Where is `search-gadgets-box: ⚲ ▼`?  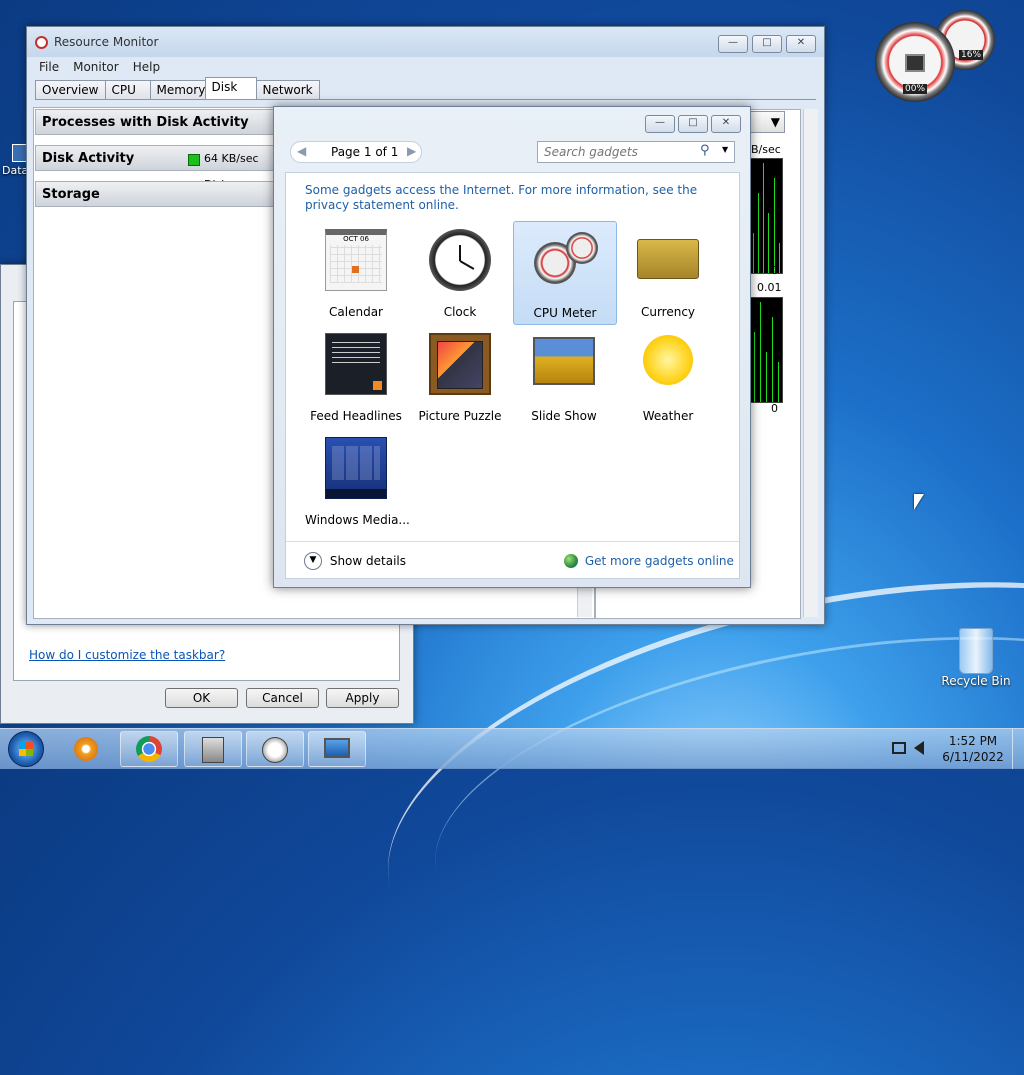 search-gadgets-box: ⚲ ▼ is located at coordinates (636, 152).